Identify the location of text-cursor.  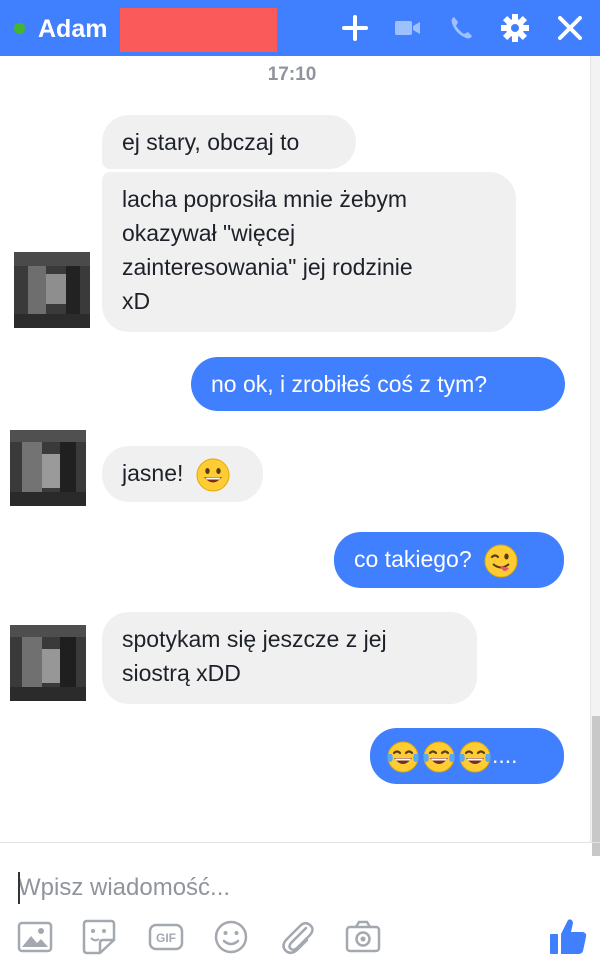
(19, 888).